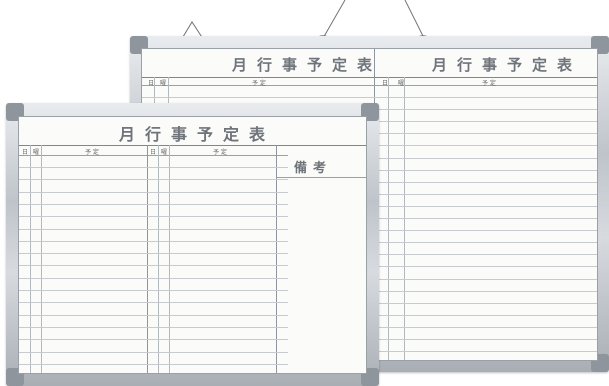 This screenshot has height=386, width=609. What do you see at coordinates (321, 177) in the screenshot?
I see `remarks-rule` at bounding box center [321, 177].